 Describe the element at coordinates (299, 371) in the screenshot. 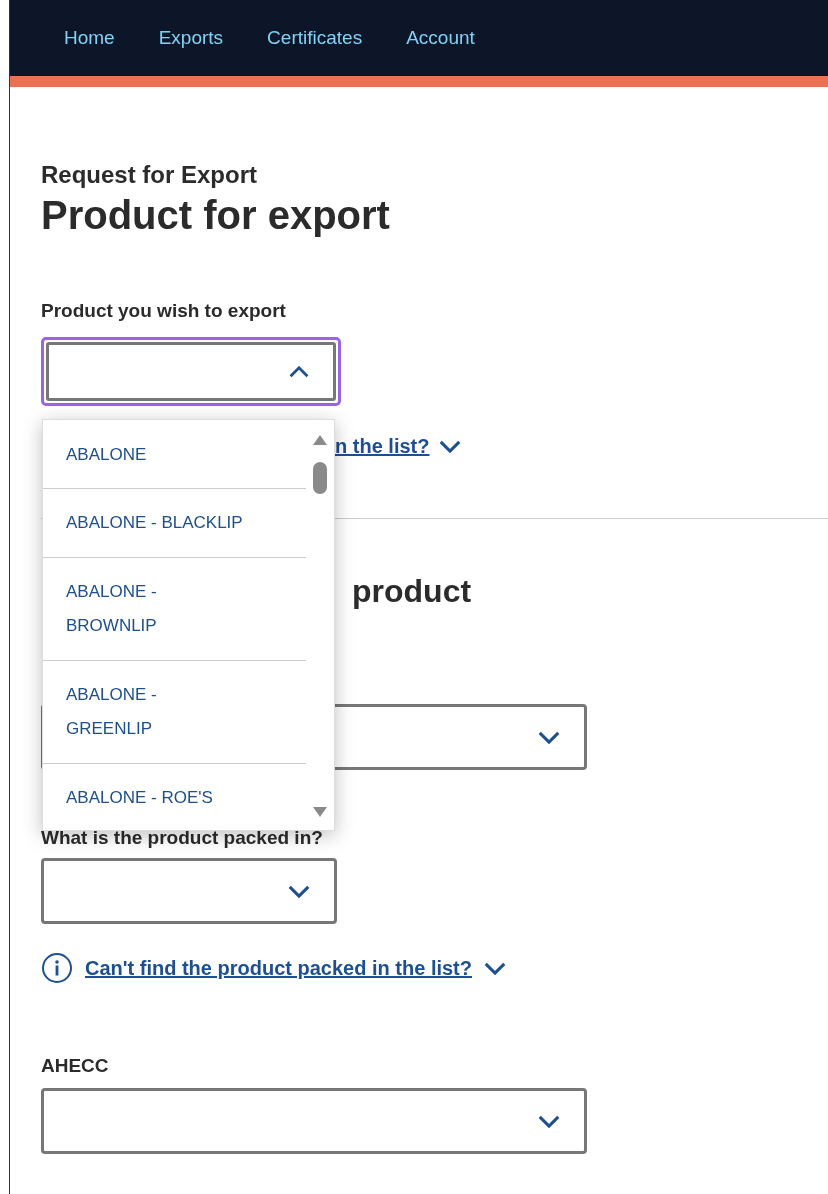

I see `chevron-up-icon` at that location.